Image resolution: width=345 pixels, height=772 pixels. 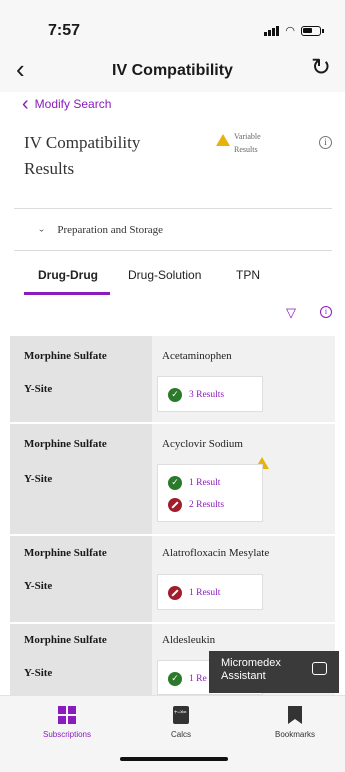 What do you see at coordinates (198, 679) in the screenshot?
I see `result-count: 1 Re` at bounding box center [198, 679].